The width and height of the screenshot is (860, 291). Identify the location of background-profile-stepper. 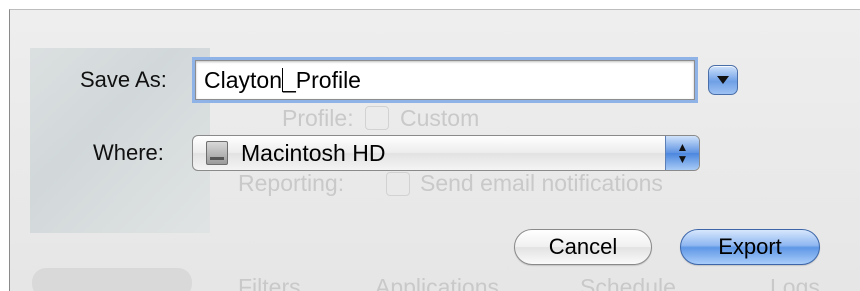
(377, 118).